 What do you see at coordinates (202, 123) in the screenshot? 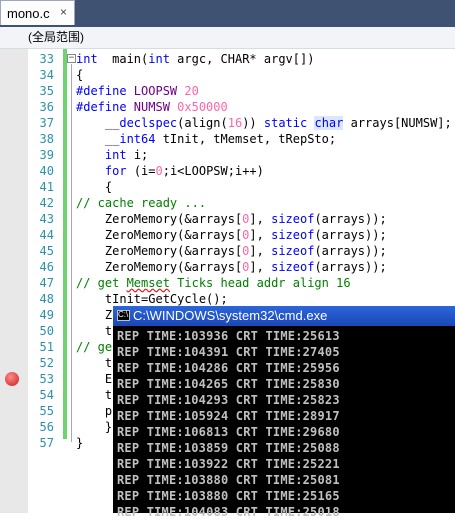
I see `code-token: (align(` at bounding box center [202, 123].